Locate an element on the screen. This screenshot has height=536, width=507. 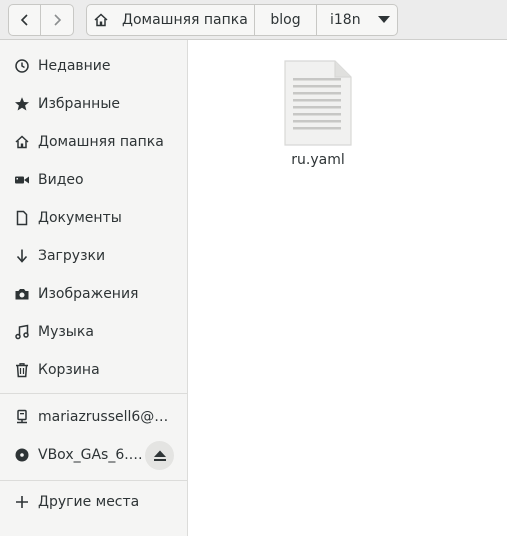
breadcrumb-blog: blog is located at coordinates (286, 20).